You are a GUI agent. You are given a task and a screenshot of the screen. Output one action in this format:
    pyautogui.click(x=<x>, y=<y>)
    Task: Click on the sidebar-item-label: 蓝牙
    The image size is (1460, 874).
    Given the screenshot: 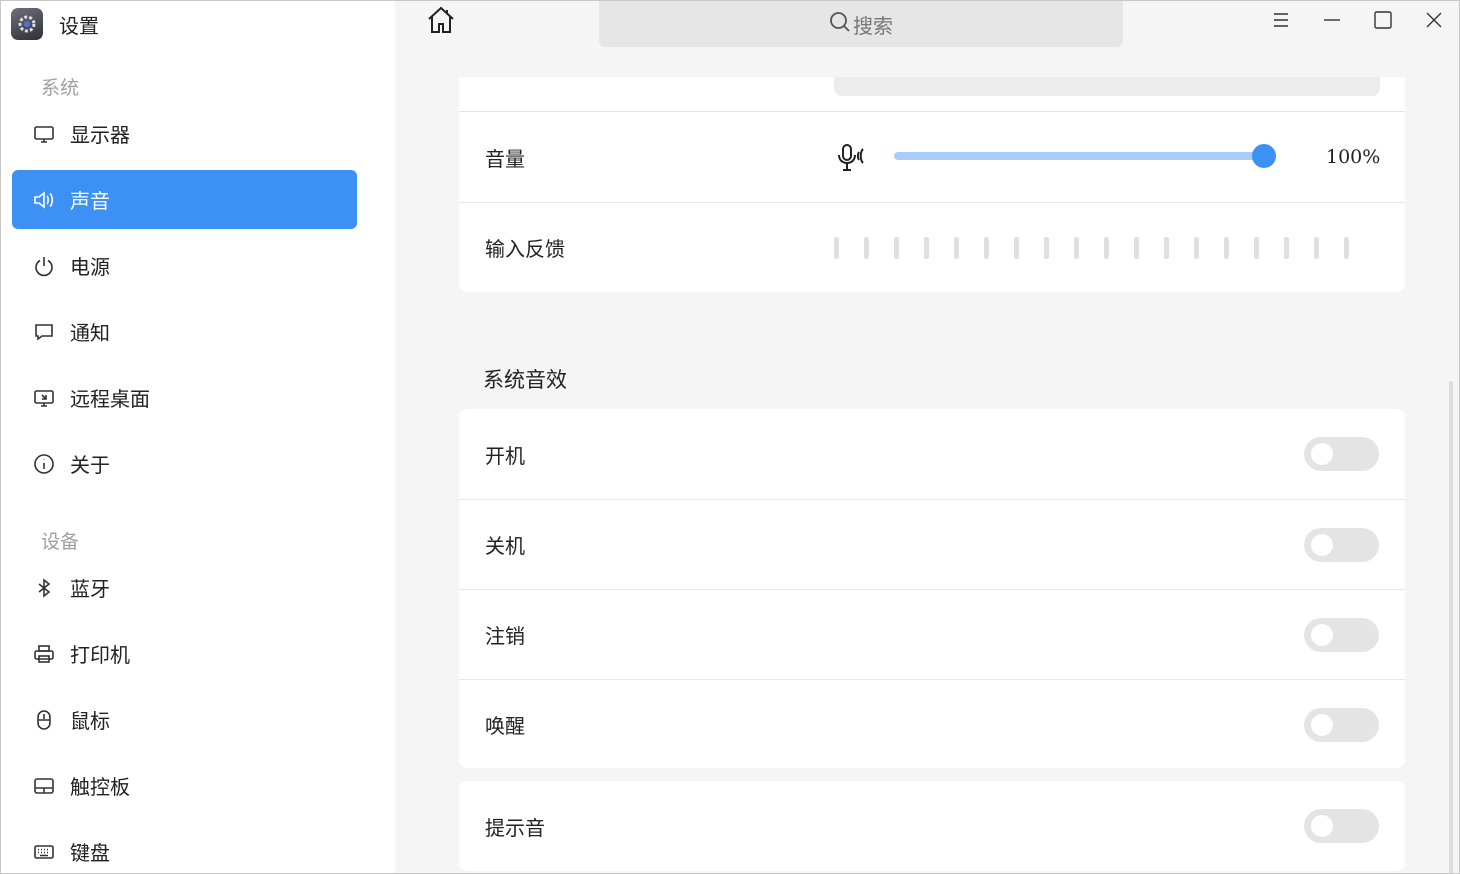 What is the action you would take?
    pyautogui.click(x=90, y=589)
    